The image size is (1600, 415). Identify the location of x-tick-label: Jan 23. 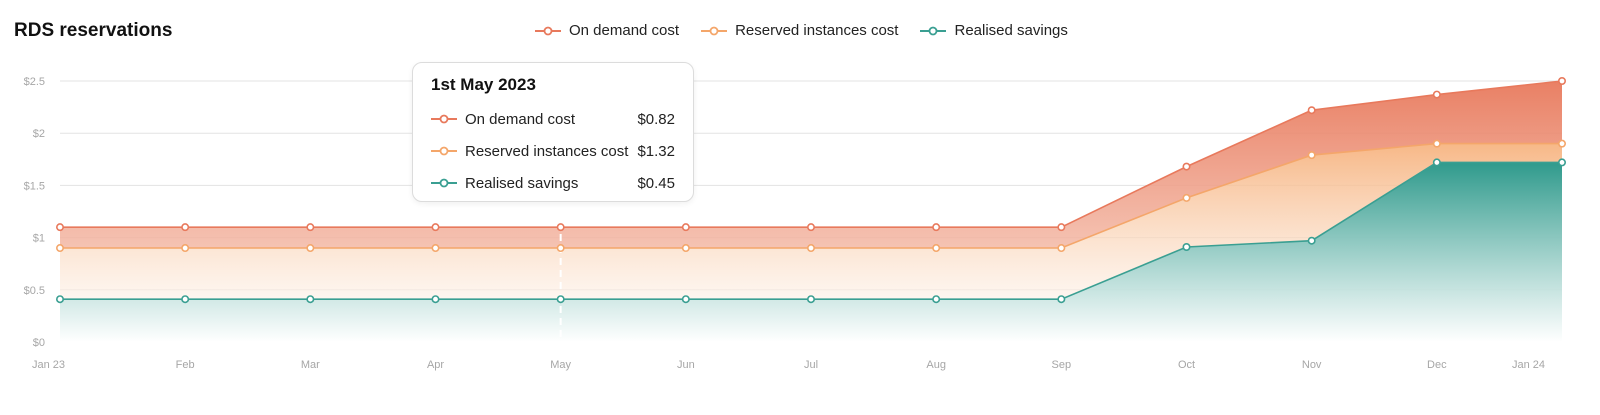
(48, 365).